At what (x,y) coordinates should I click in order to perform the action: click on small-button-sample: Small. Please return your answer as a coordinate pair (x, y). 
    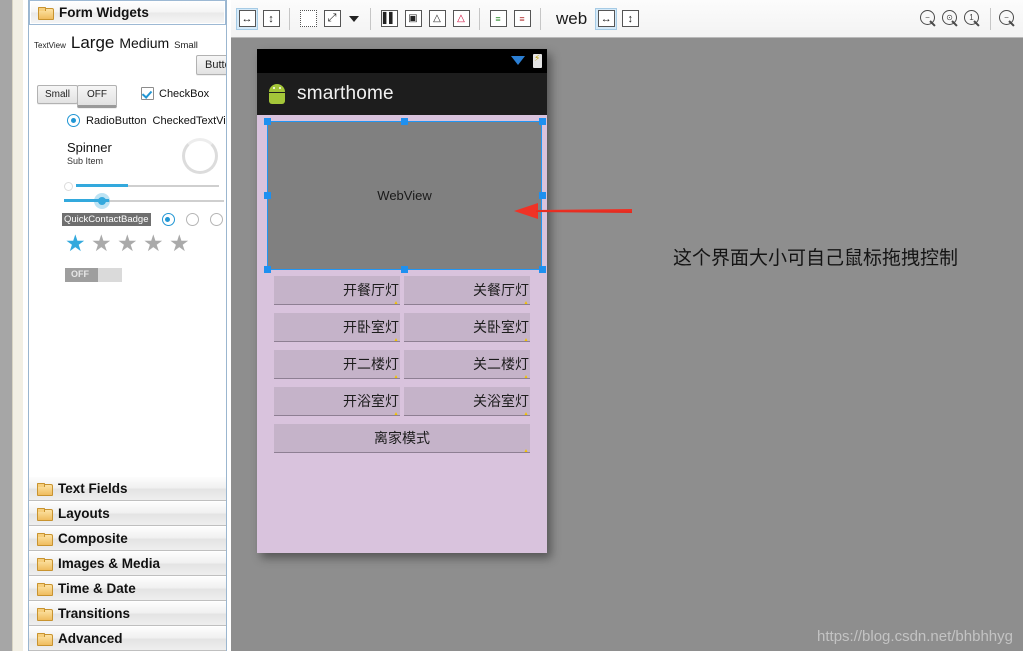
    Looking at the image, I should click on (58, 94).